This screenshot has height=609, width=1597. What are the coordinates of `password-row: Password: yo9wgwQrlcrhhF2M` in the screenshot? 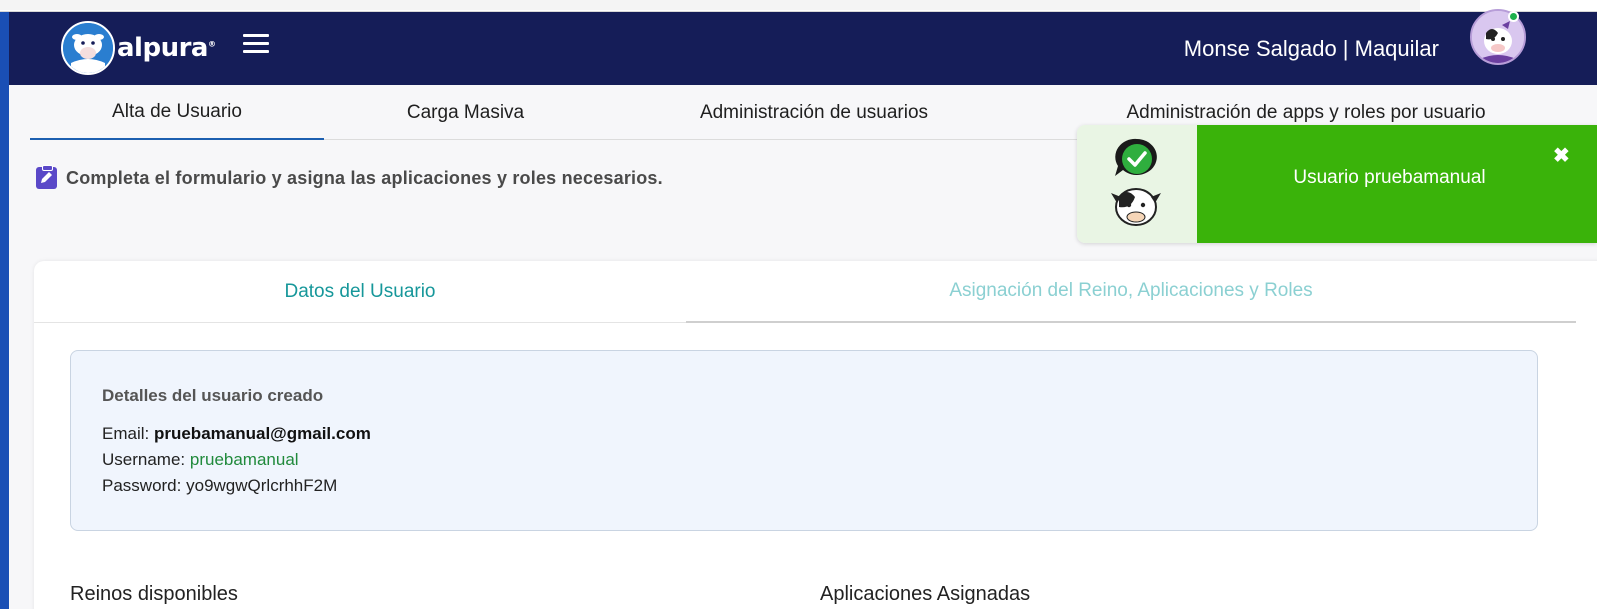 It's located at (219, 486).